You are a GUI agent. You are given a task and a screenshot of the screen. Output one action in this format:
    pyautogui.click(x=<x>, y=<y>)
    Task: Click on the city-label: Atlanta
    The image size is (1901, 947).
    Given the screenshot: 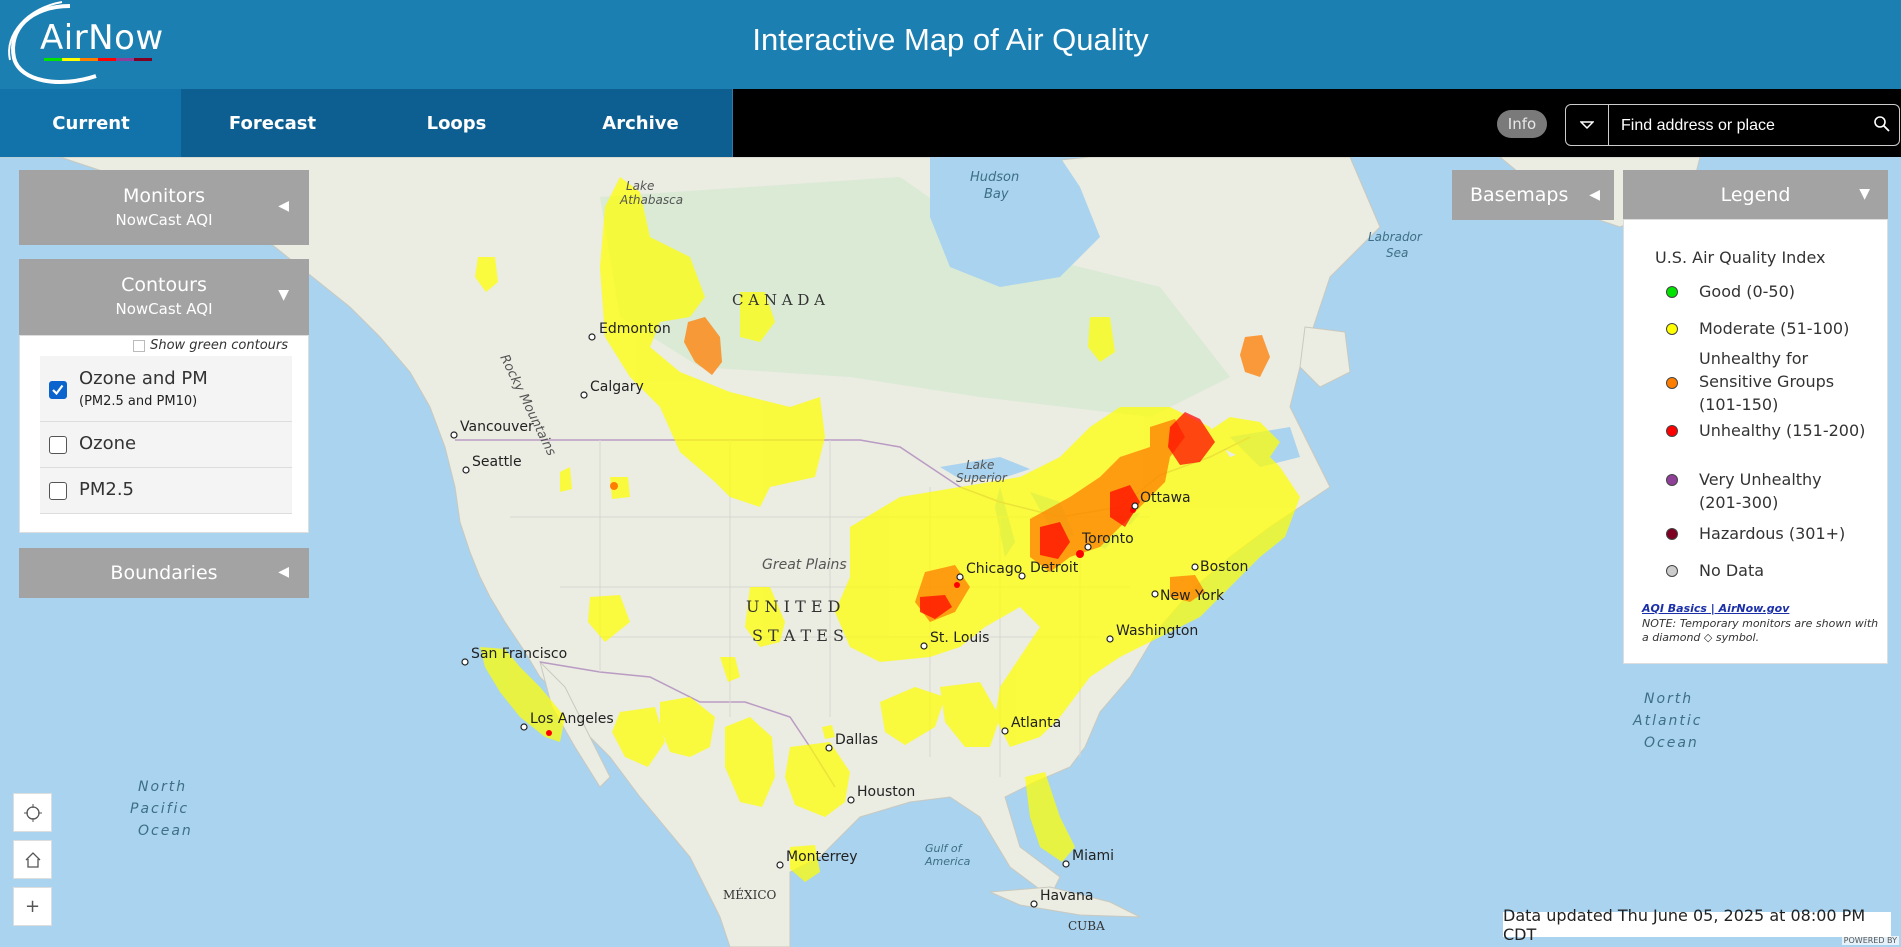 What is the action you would take?
    pyautogui.click(x=1036, y=723)
    